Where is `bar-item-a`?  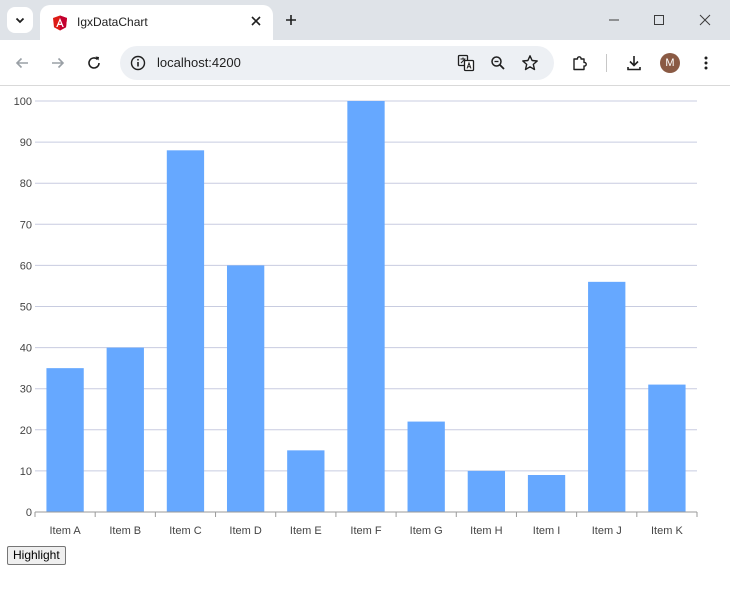 bar-item-a is located at coordinates (65, 440).